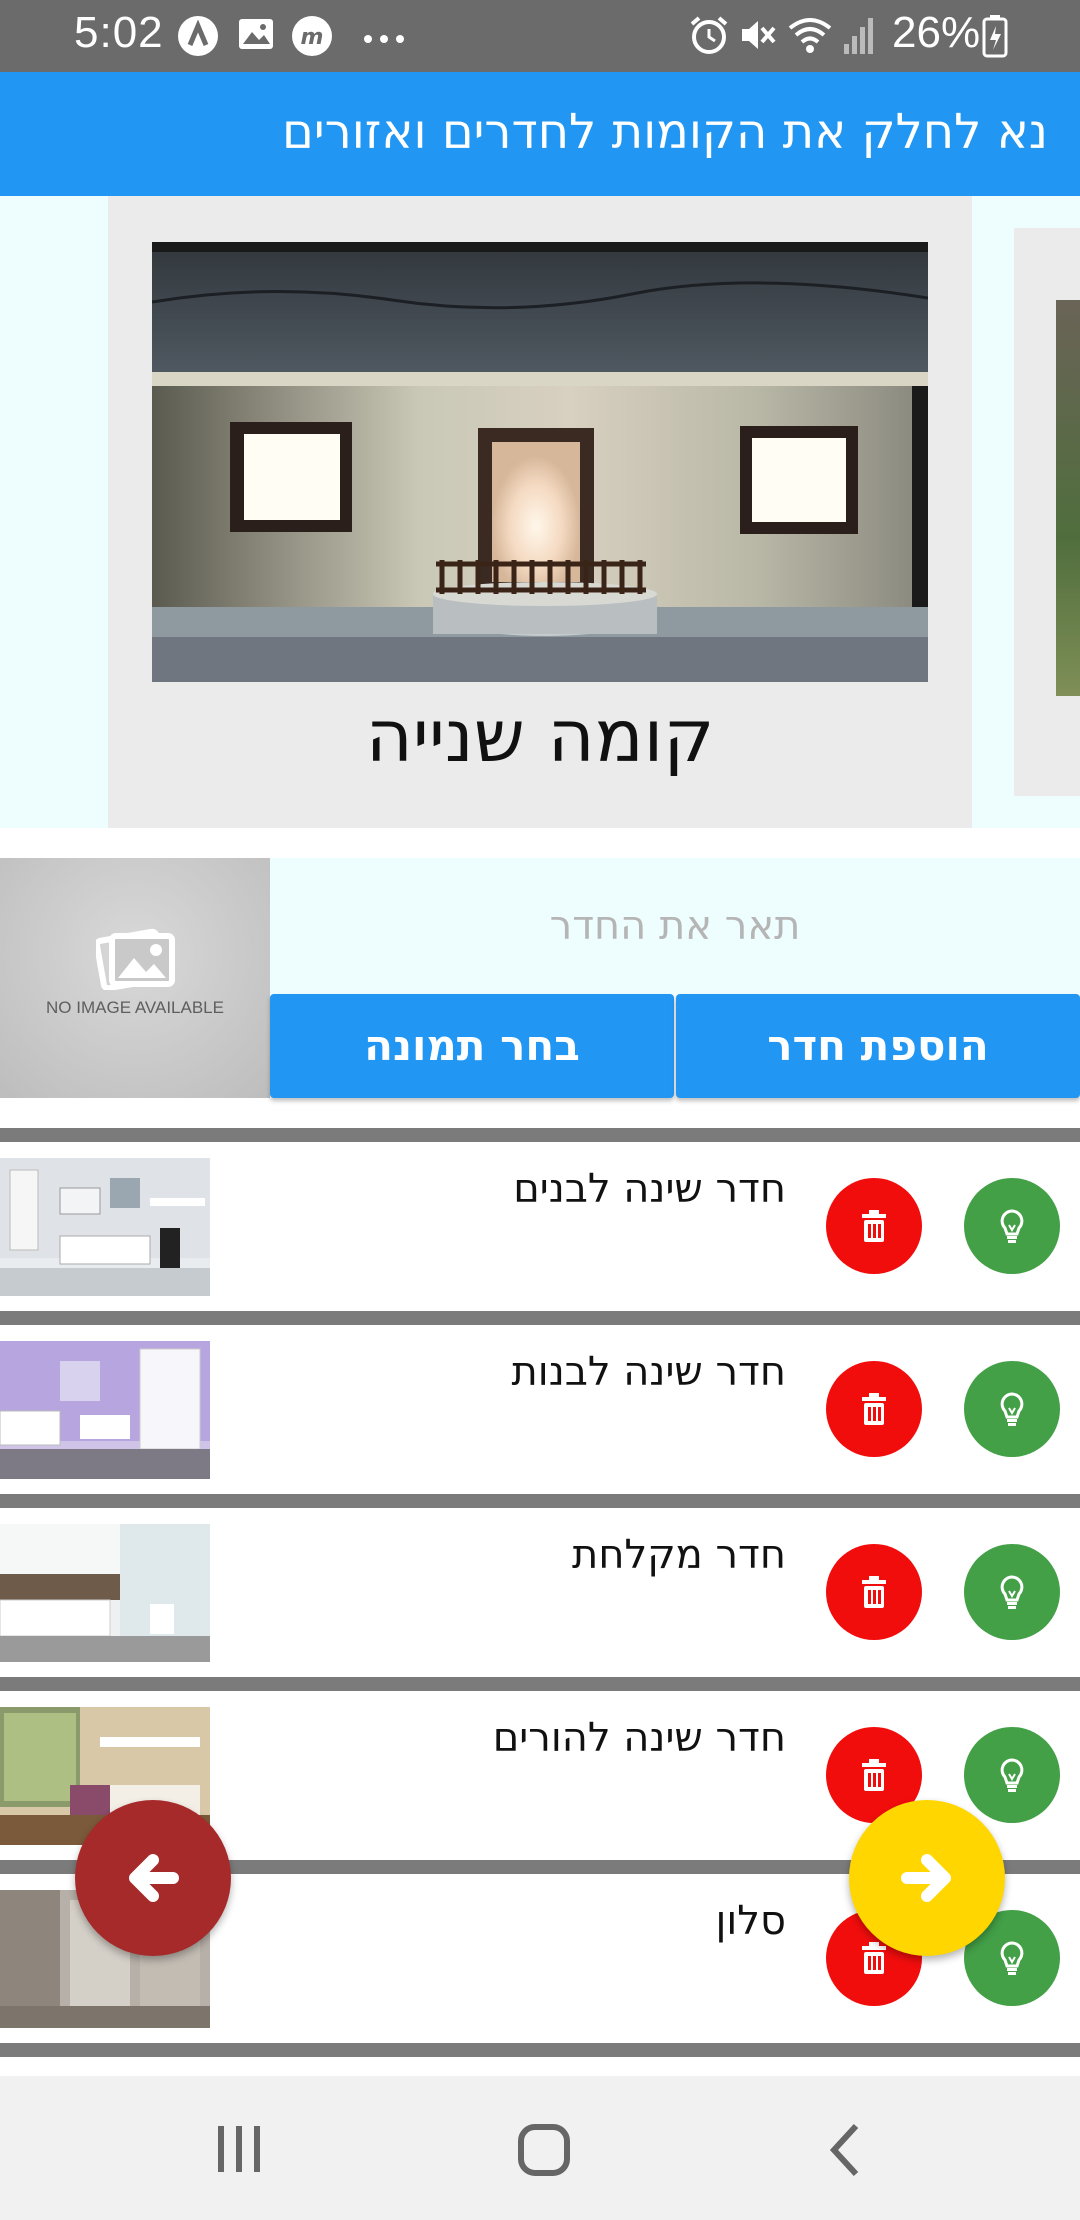 This screenshot has height=2220, width=1080. I want to click on room-image-preview: NO IMAGE AVAILABLE, so click(135, 978).